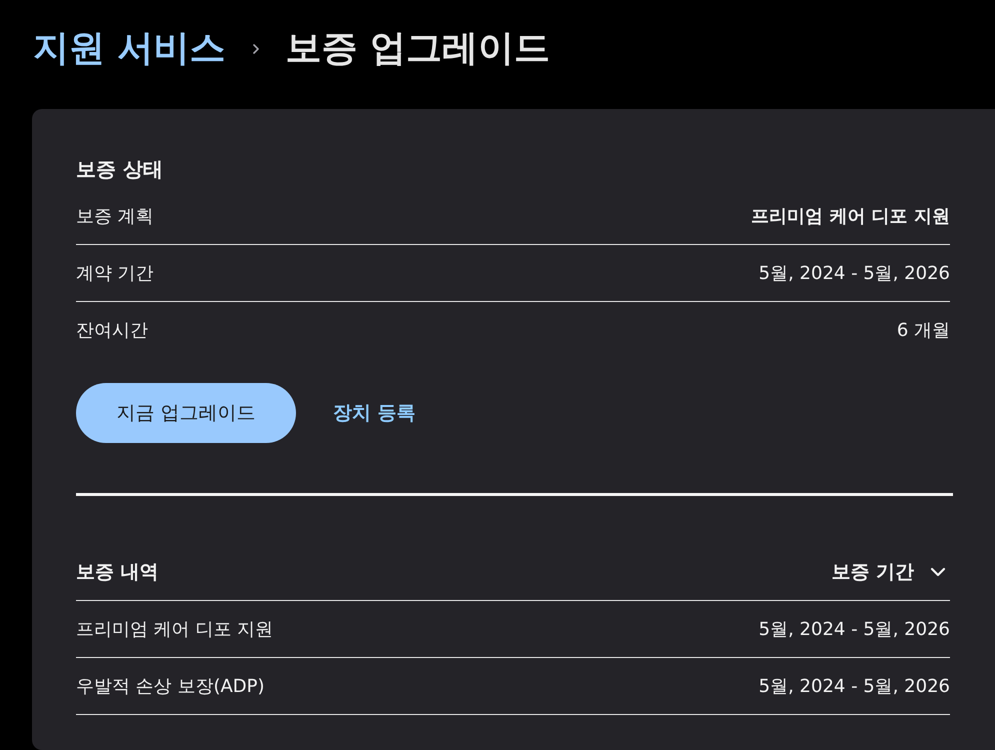 This screenshot has height=750, width=995. I want to click on row-value: 프리미엄 케어 디포 지원, so click(850, 216).